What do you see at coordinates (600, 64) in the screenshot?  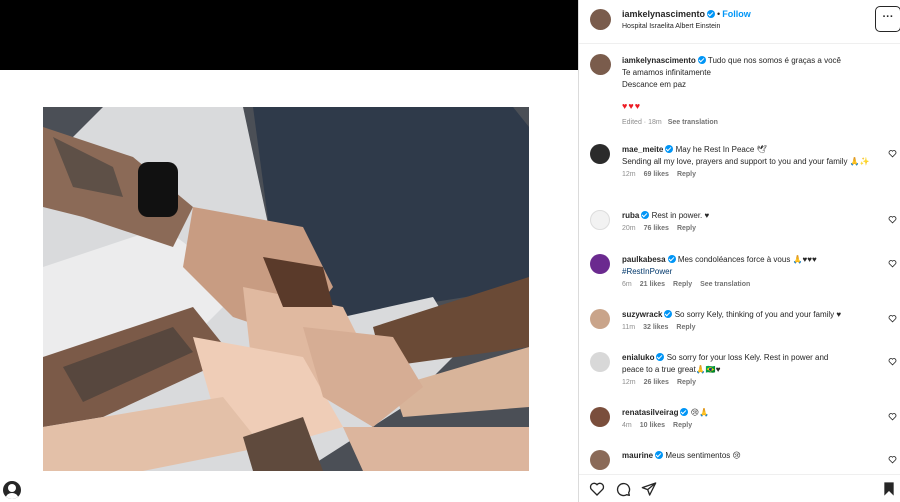 I see `caption-author-avatar` at bounding box center [600, 64].